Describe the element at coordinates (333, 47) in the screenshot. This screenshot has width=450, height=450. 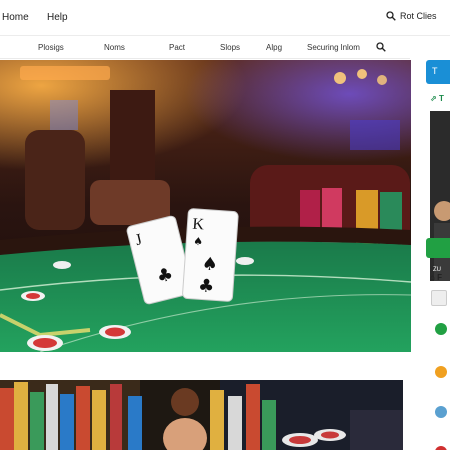
I see `category-link: Securing lnlom` at that location.